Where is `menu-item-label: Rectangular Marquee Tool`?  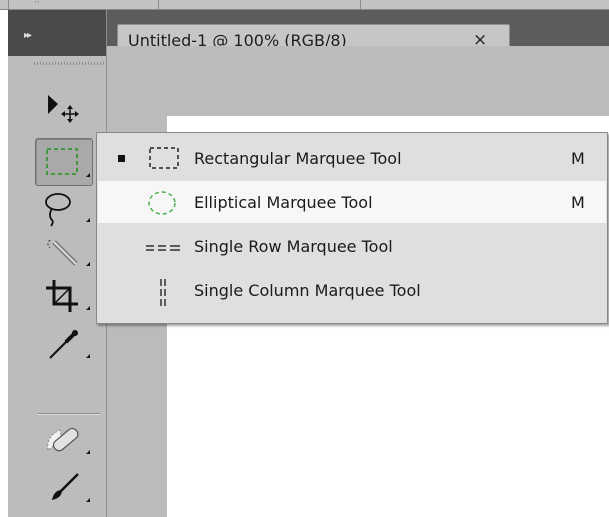 menu-item-label: Rectangular Marquee Tool is located at coordinates (298, 158).